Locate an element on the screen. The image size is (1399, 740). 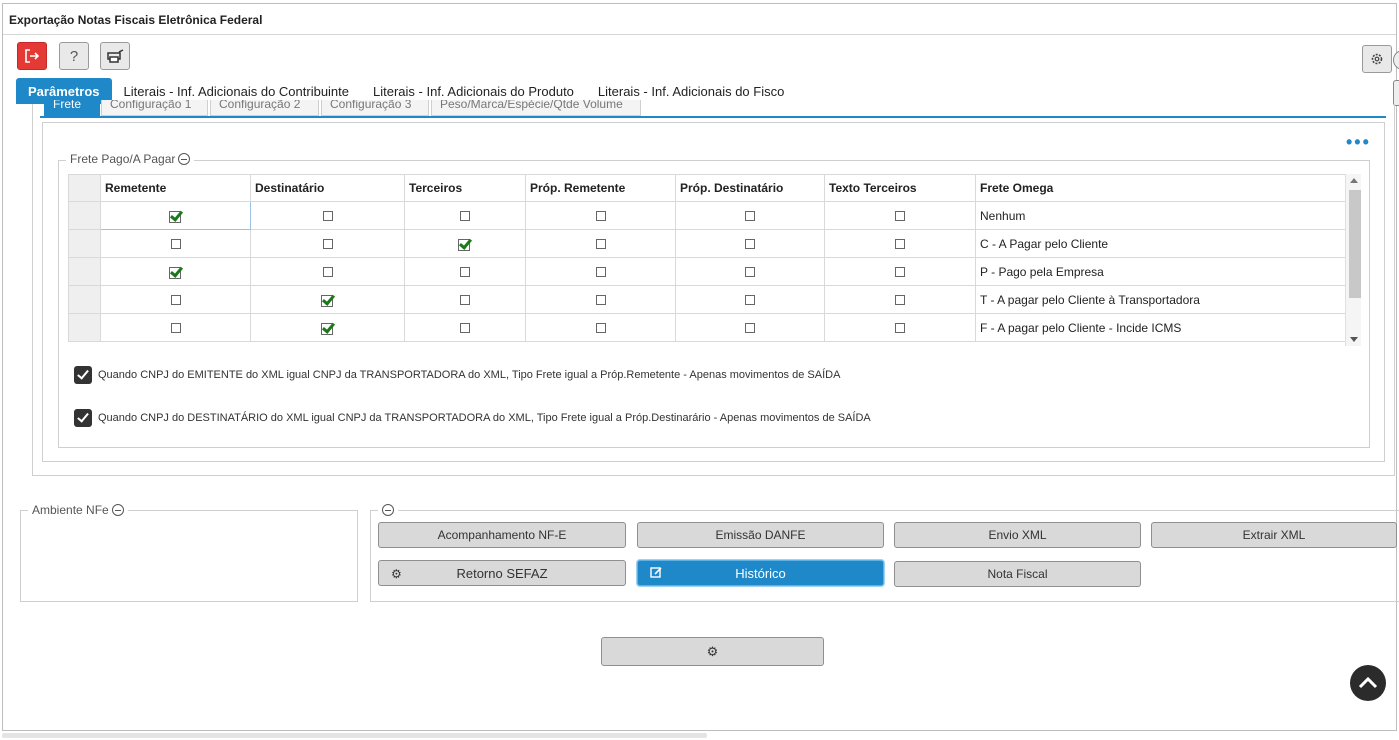
retorno-sefaz-button: ⚙ Retorno SEFAZ is located at coordinates (502, 573).